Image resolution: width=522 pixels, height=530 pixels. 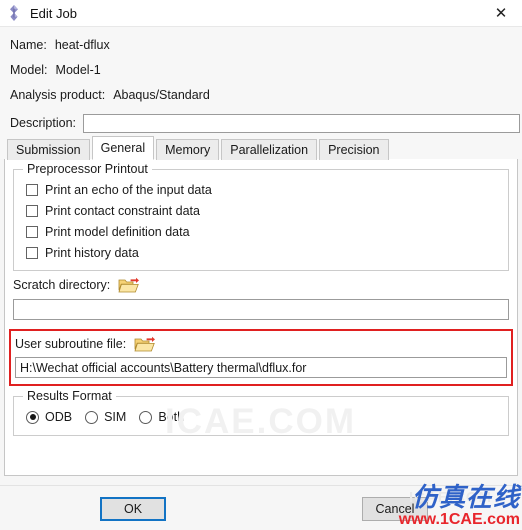 I want to click on results-format-odb-label: ODB, so click(x=59, y=417).